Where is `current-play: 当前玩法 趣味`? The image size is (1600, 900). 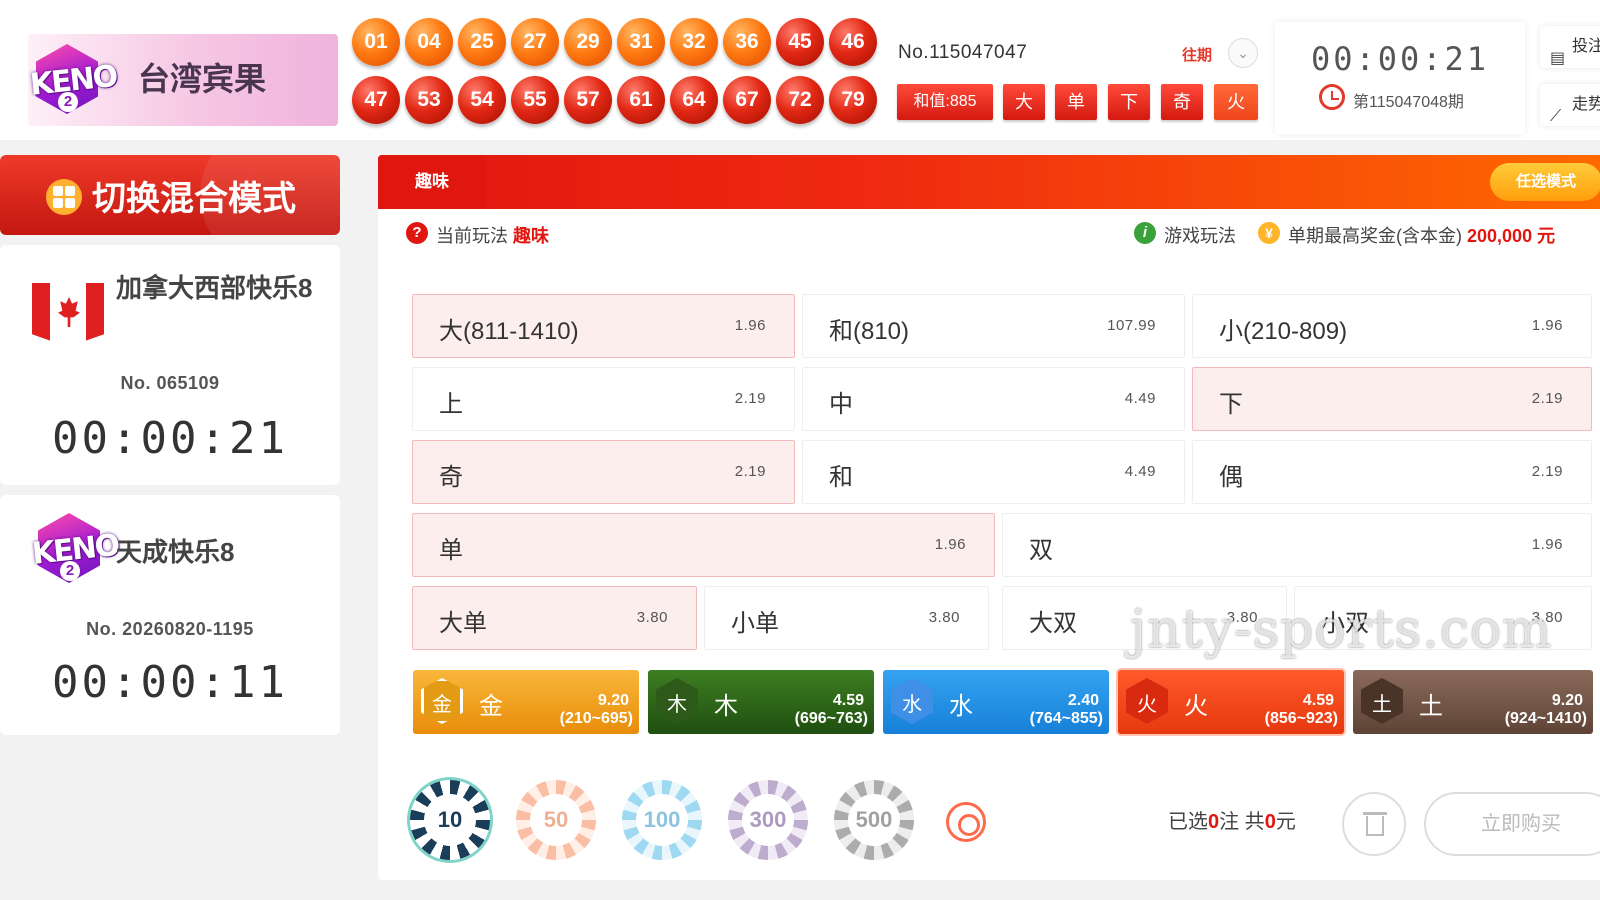
current-play: 当前玩法 趣味 is located at coordinates (493, 236).